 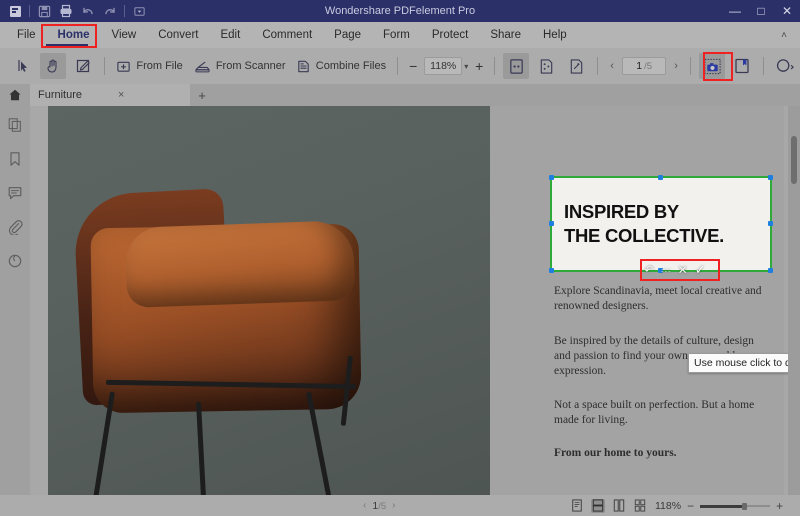 I want to click on print-icon, so click(x=66, y=11).